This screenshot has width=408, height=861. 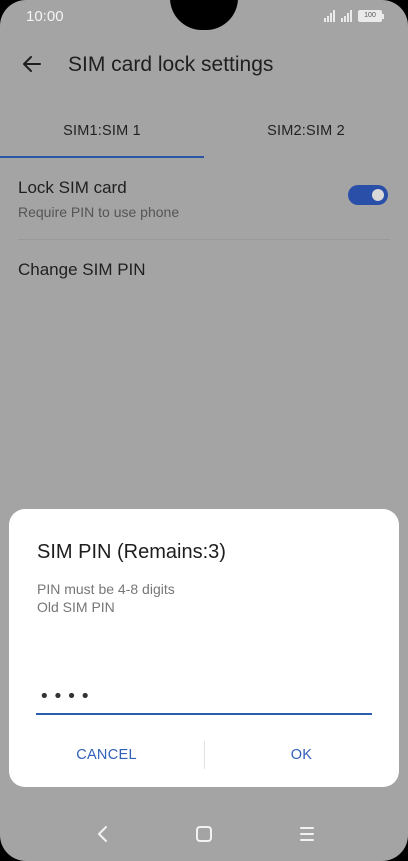 I want to click on app-bar: SIM card lock settings, so click(x=204, y=65).